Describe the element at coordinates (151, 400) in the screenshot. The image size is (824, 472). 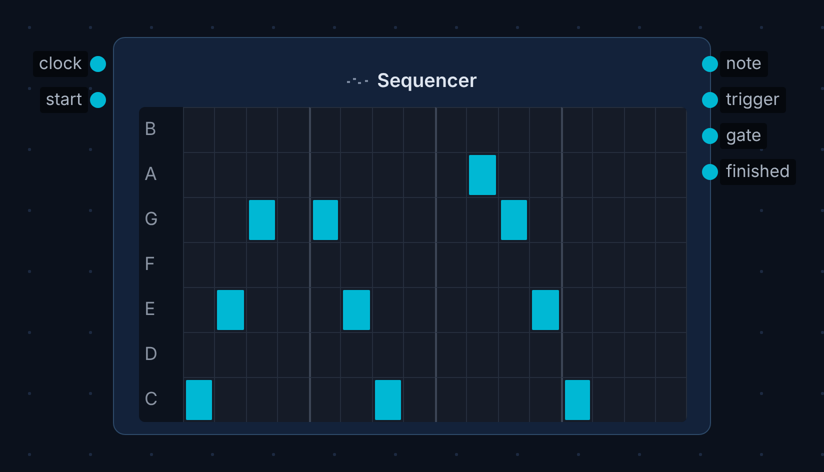
I see `note-label: C` at that location.